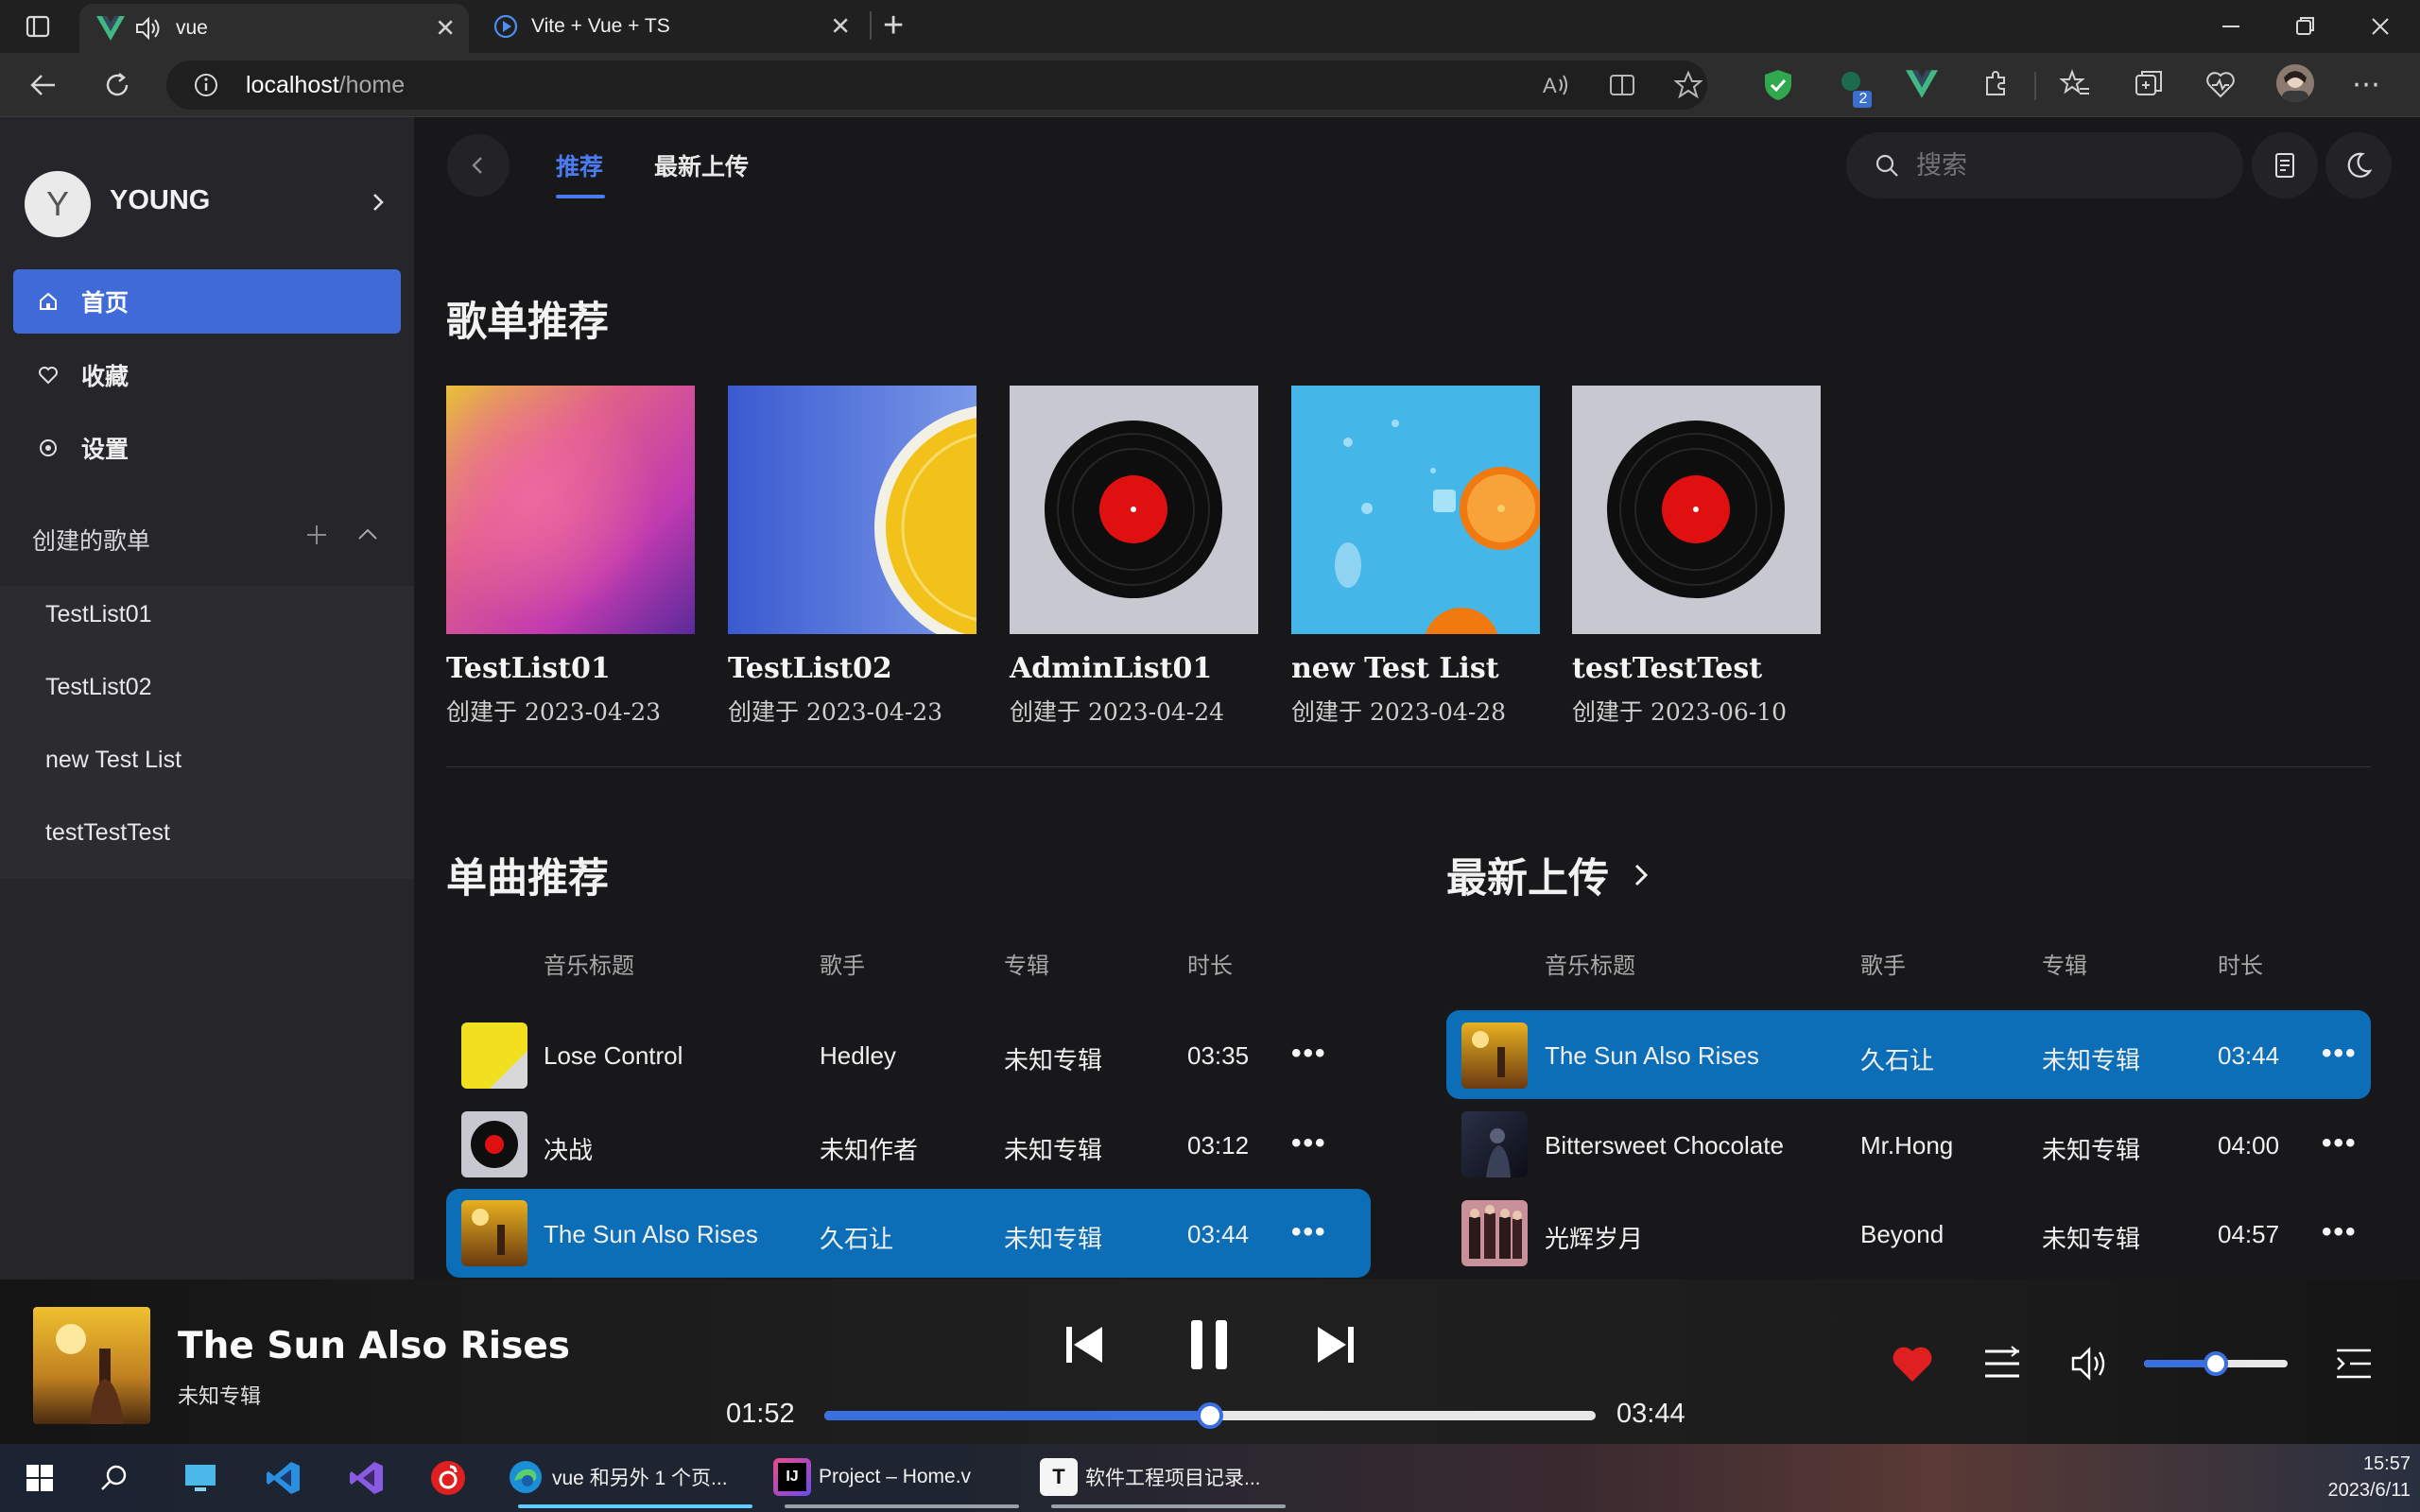 The width and height of the screenshot is (2420, 1512). I want to click on browser-tab-vite: Vite + Vue + TS ✕, so click(670, 26).